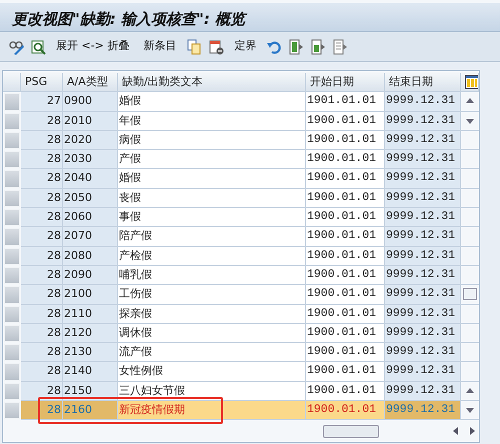 This screenshot has width=500, height=444. I want to click on toolbar-button: 新条目, so click(159, 46).